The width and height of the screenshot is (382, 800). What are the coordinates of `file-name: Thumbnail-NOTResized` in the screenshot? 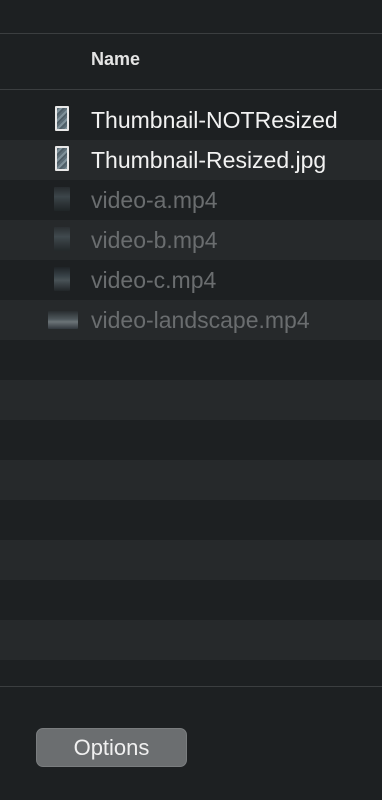 It's located at (214, 120).